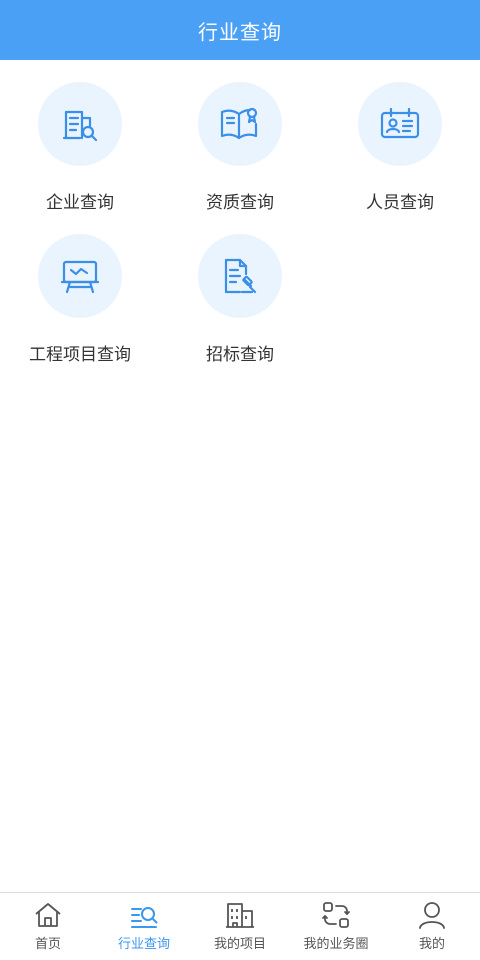 This screenshot has width=480, height=960. I want to click on tile-label: 资质查询, so click(240, 203).